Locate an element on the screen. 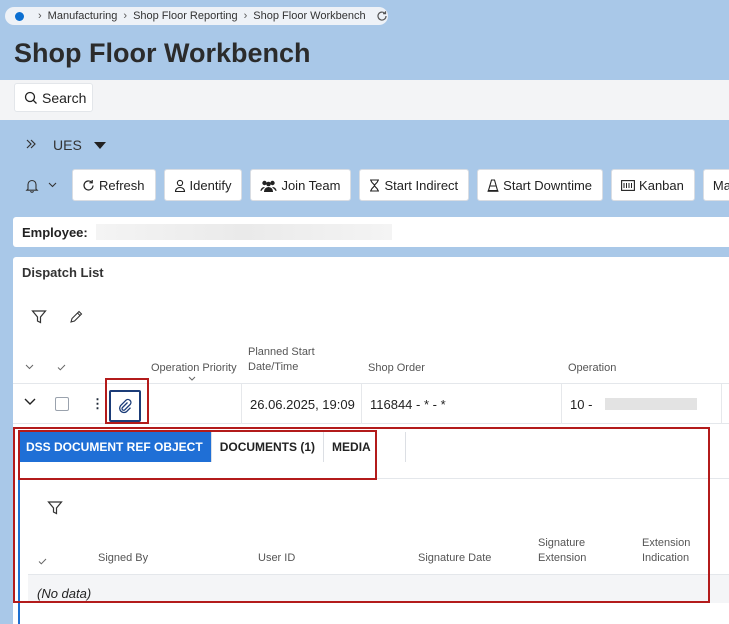 The image size is (729, 624). identify-button-label: Identify is located at coordinates (210, 185).